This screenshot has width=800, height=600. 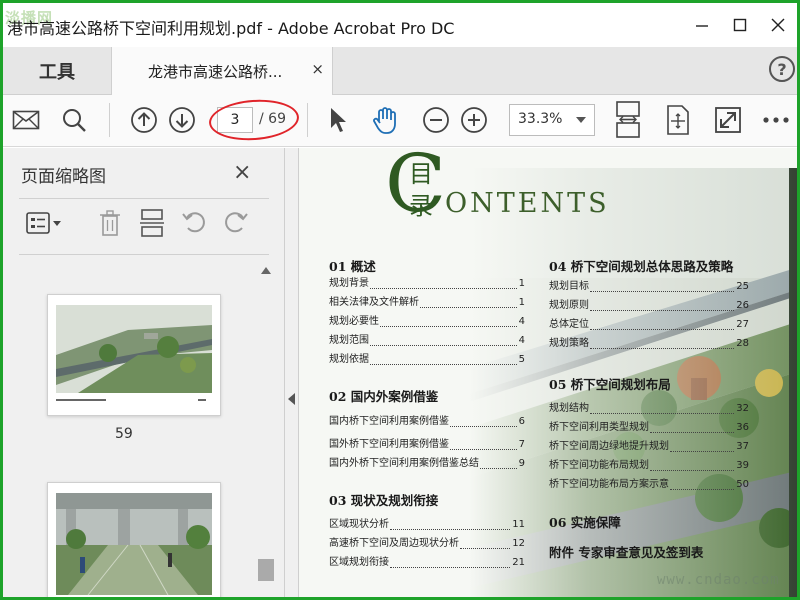 What do you see at coordinates (728, 120) in the screenshot?
I see `fullscreen-icon` at bounding box center [728, 120].